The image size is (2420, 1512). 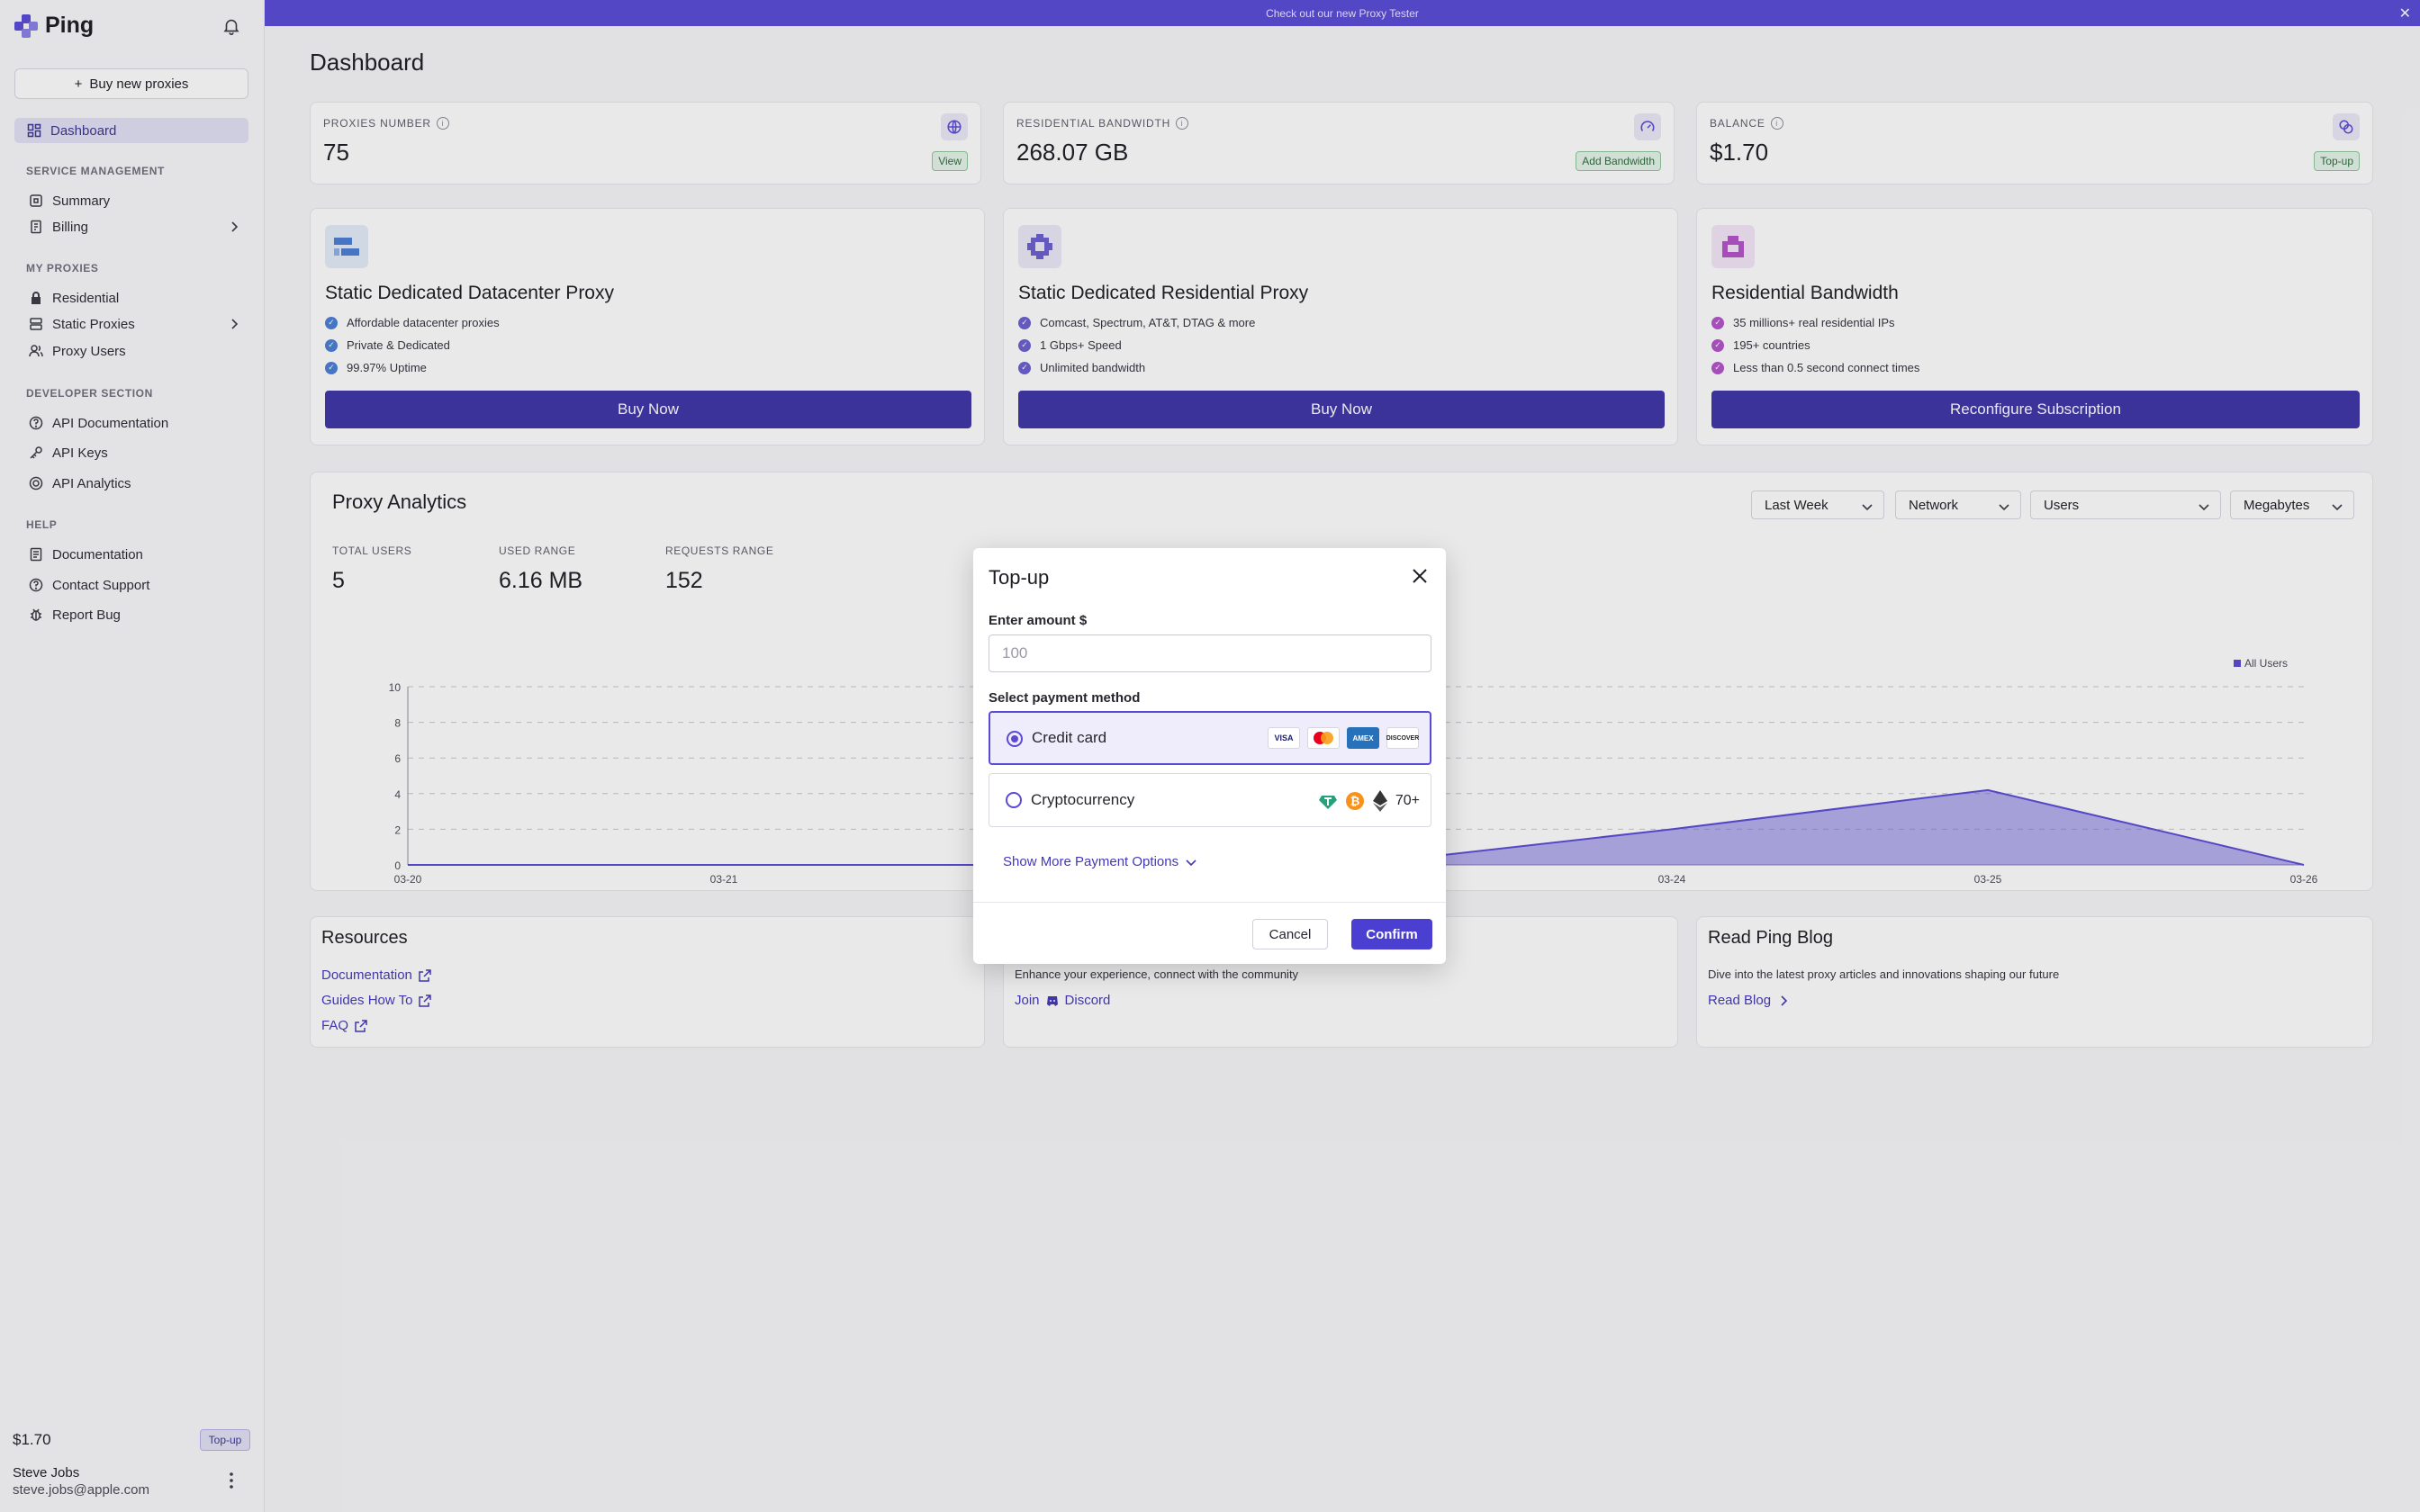 I want to click on amex-icon: AMEX, so click(x=1363, y=738).